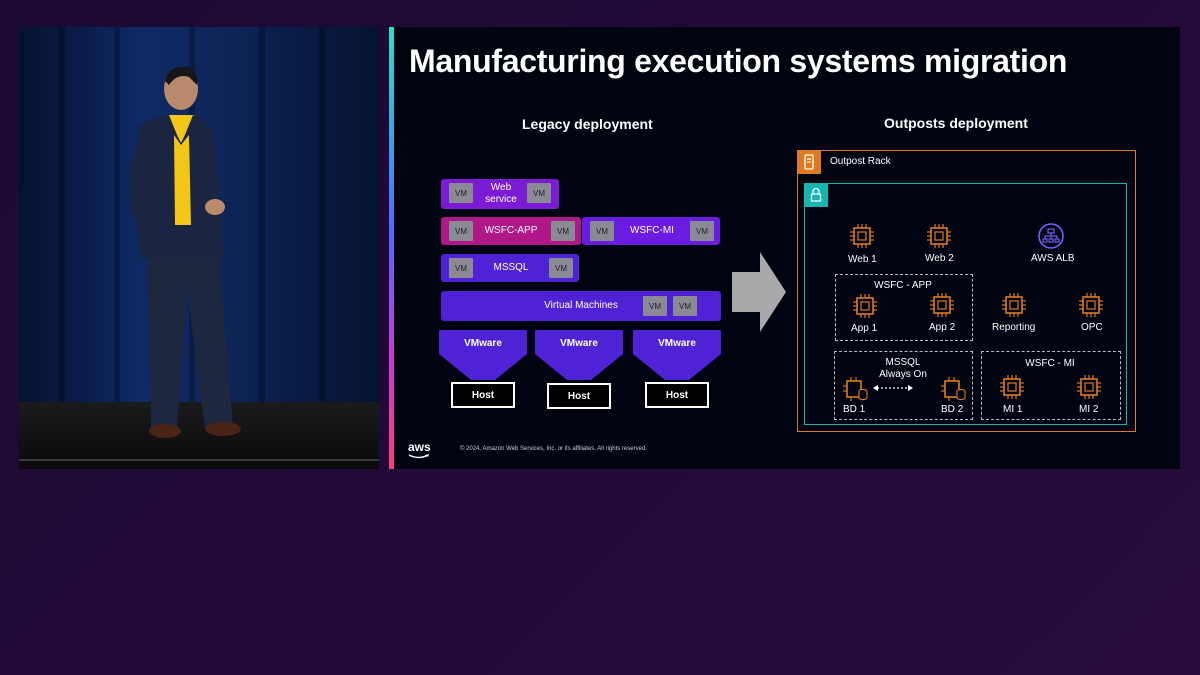  I want to click on wsfc-mi-label: WSFC-MI, so click(652, 230).